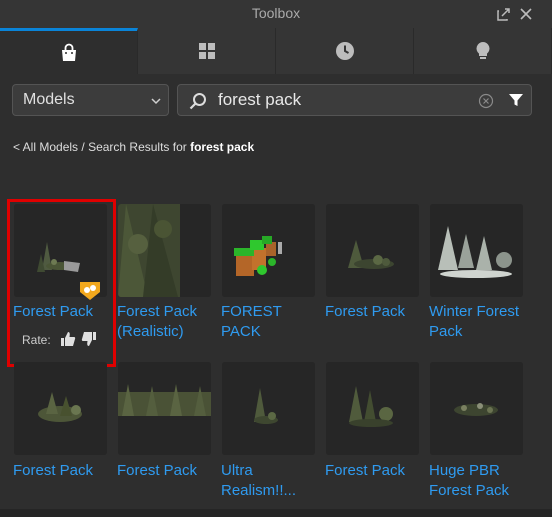  What do you see at coordinates (222, 147) in the screenshot?
I see `breadcrumb-term: forest pack` at bounding box center [222, 147].